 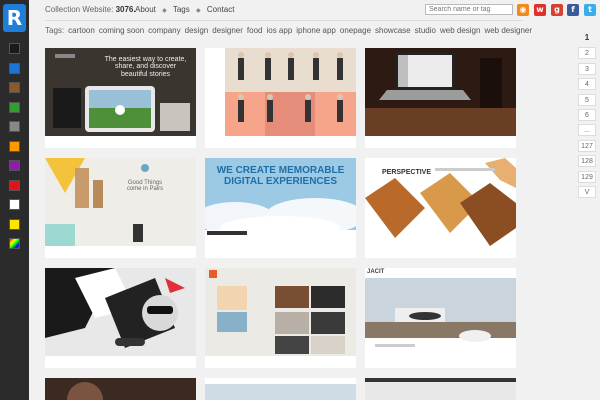 What do you see at coordinates (316, 30) in the screenshot?
I see `tag-link: iphone app` at bounding box center [316, 30].